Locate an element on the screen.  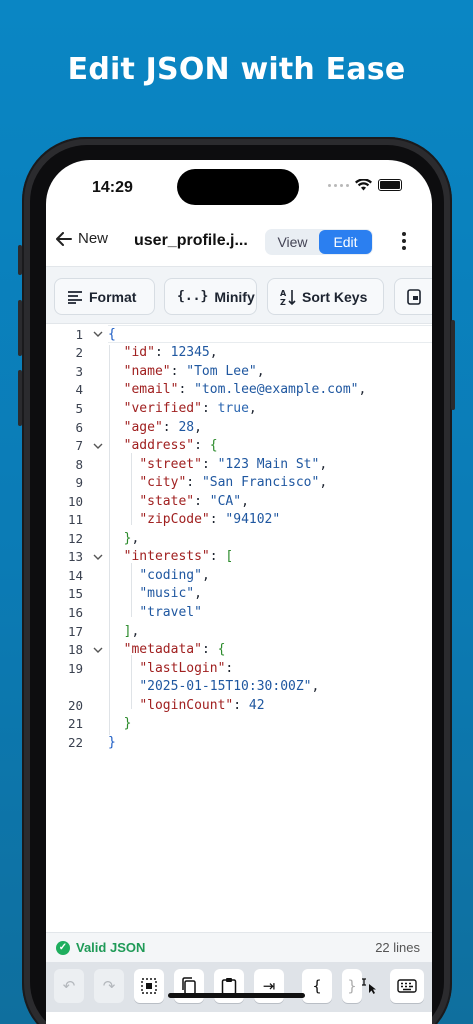
undo-icon: ↶ is located at coordinates (69, 986).